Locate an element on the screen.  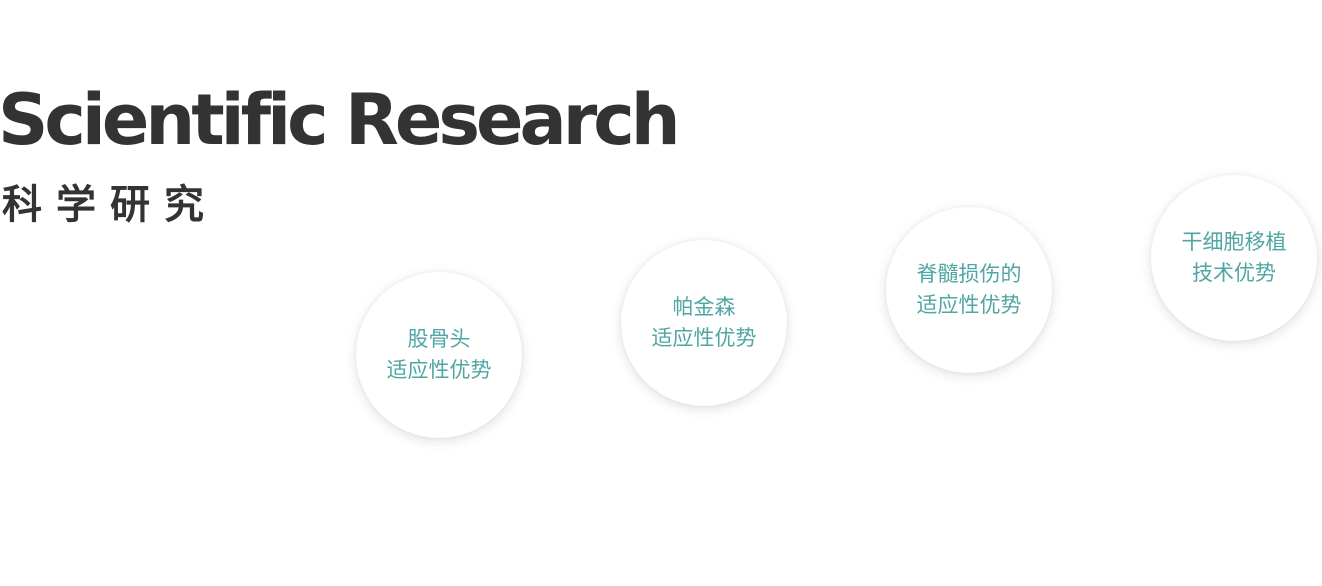
page-title: Scientific Research is located at coordinates (340, 120).